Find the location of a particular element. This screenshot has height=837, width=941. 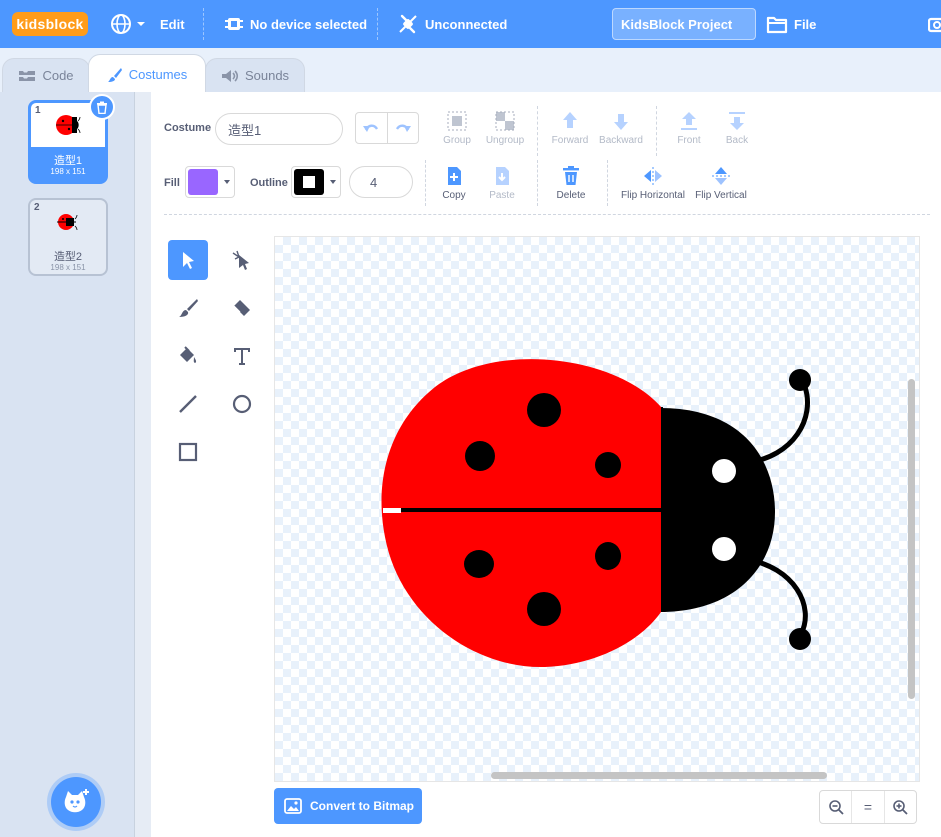

copy-label: Copy is located at coordinates (454, 195).